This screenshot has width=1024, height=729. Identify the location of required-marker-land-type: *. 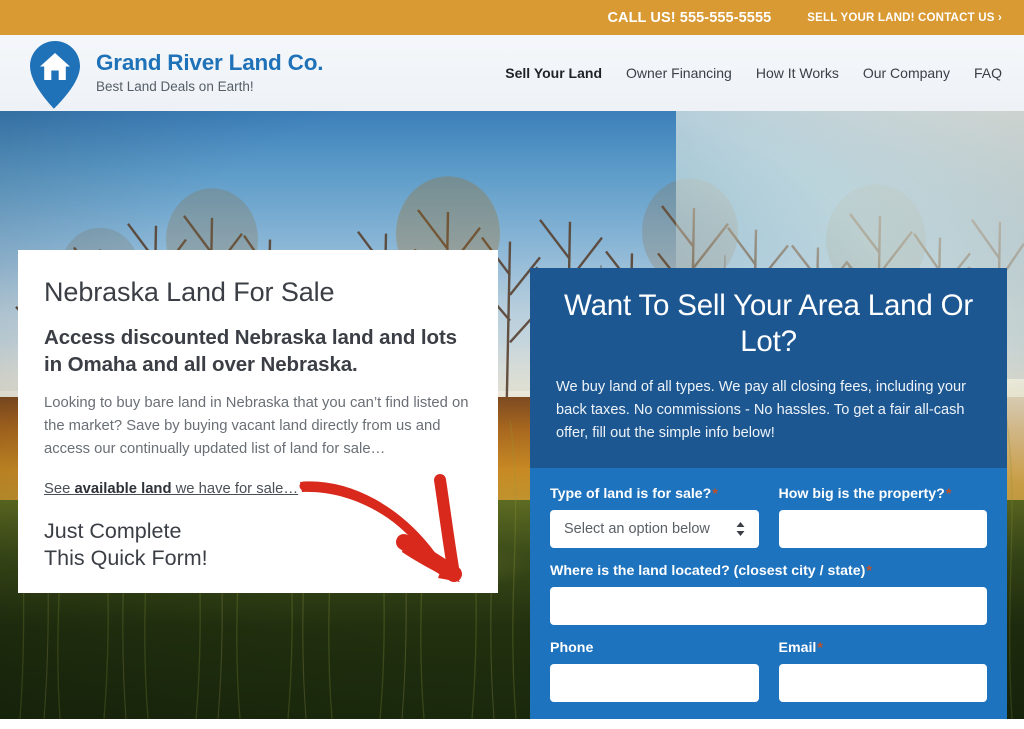
(715, 494).